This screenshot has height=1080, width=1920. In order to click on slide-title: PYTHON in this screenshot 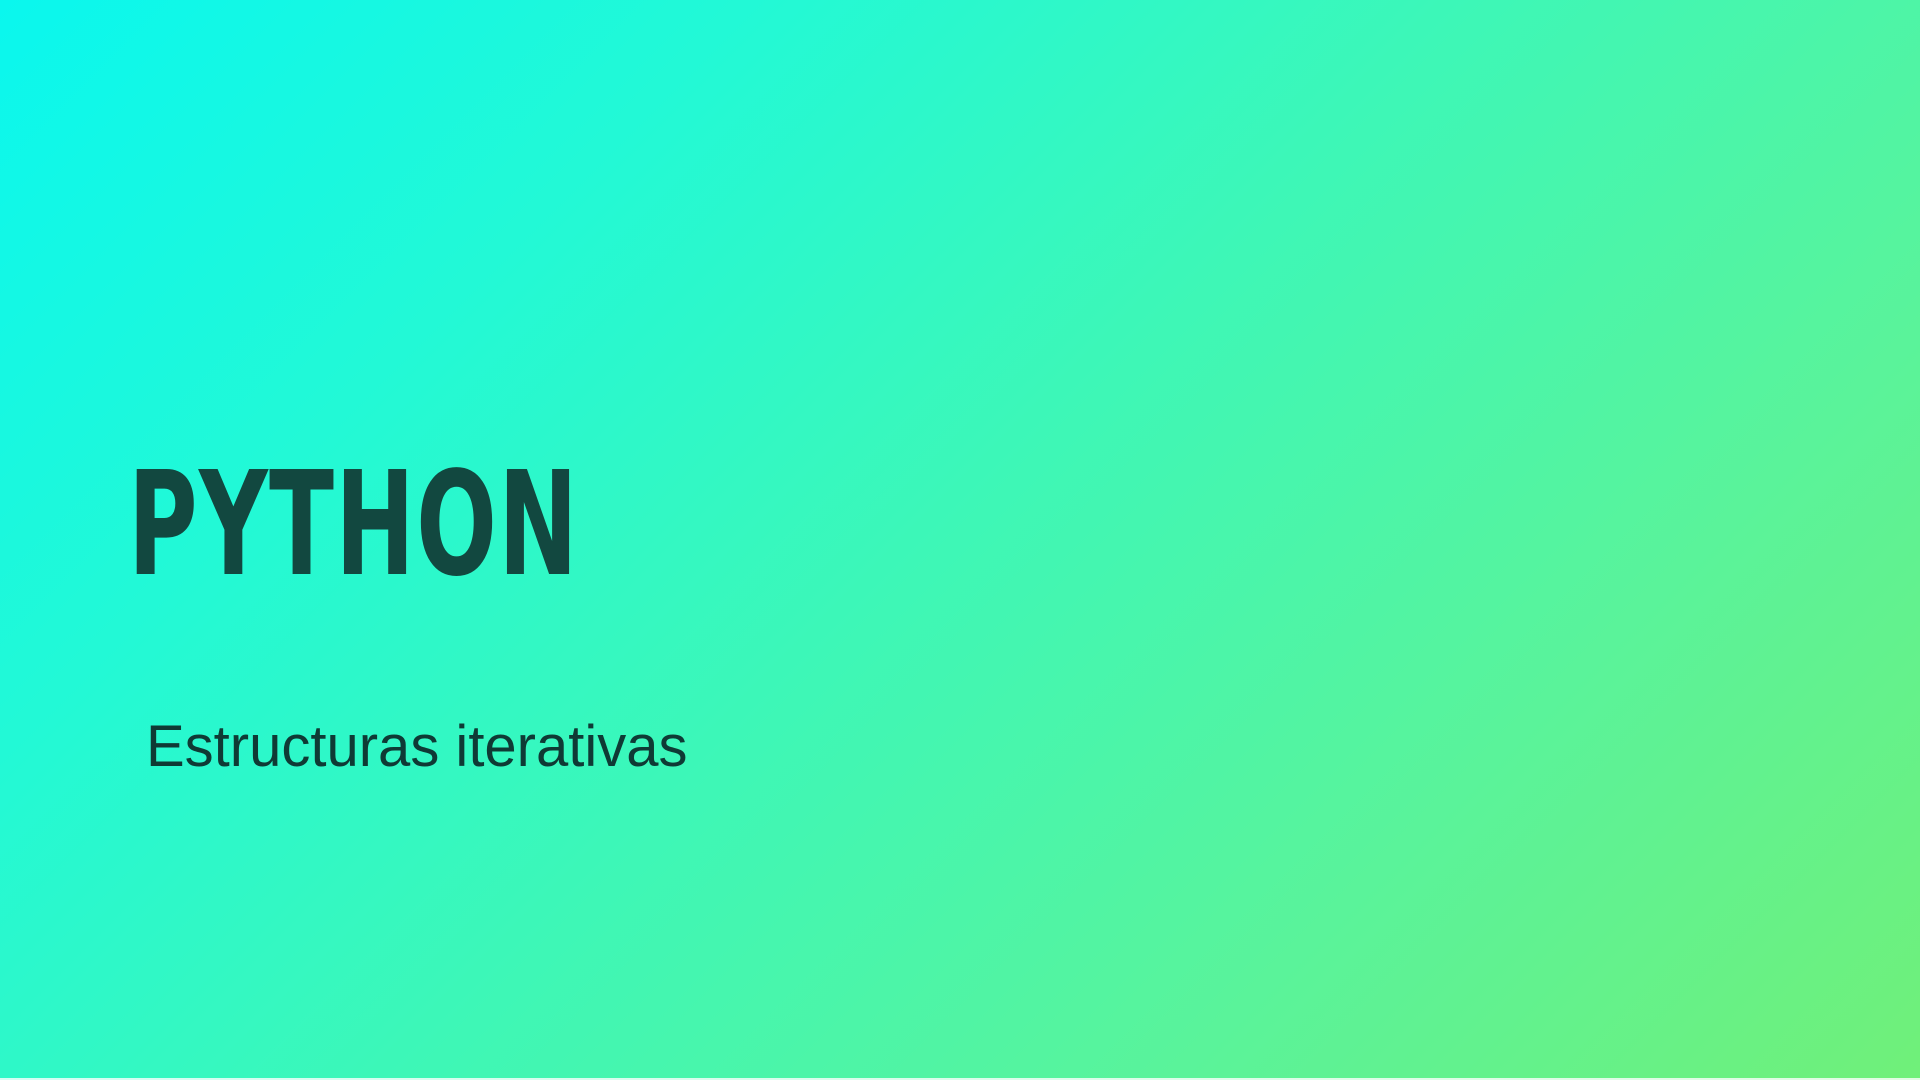, I will do `click(354, 524)`.